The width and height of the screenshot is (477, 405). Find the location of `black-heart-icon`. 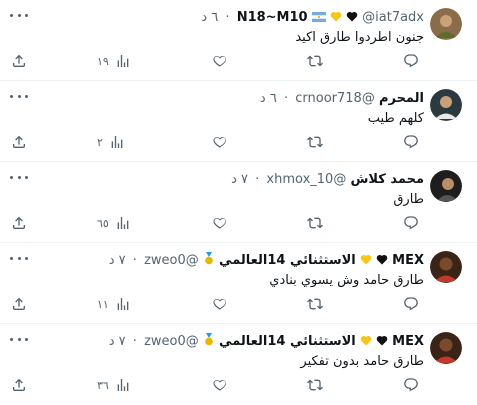

black-heart-icon is located at coordinates (382, 262).